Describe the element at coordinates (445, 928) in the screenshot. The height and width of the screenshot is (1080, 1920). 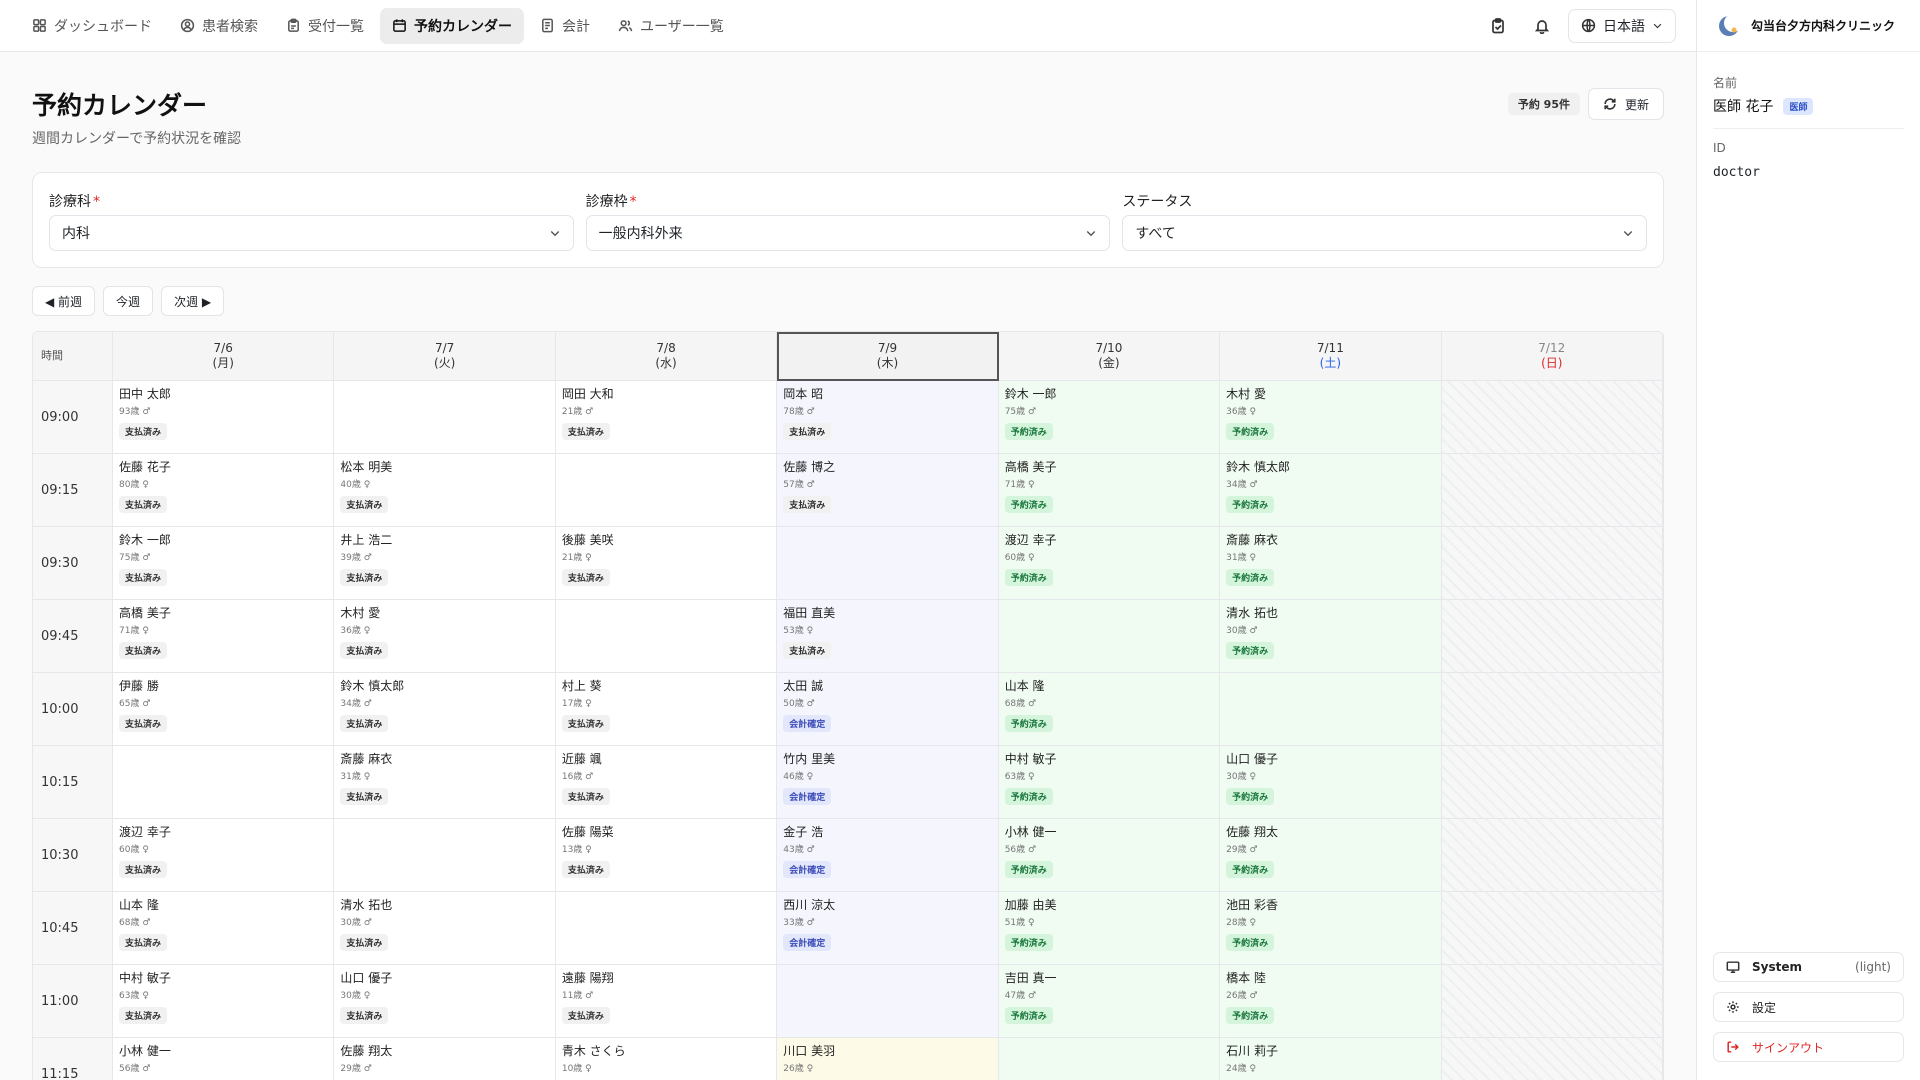
I see `appointment-cell: 清水 拓也 30歳 ♂ 支払済み` at that location.